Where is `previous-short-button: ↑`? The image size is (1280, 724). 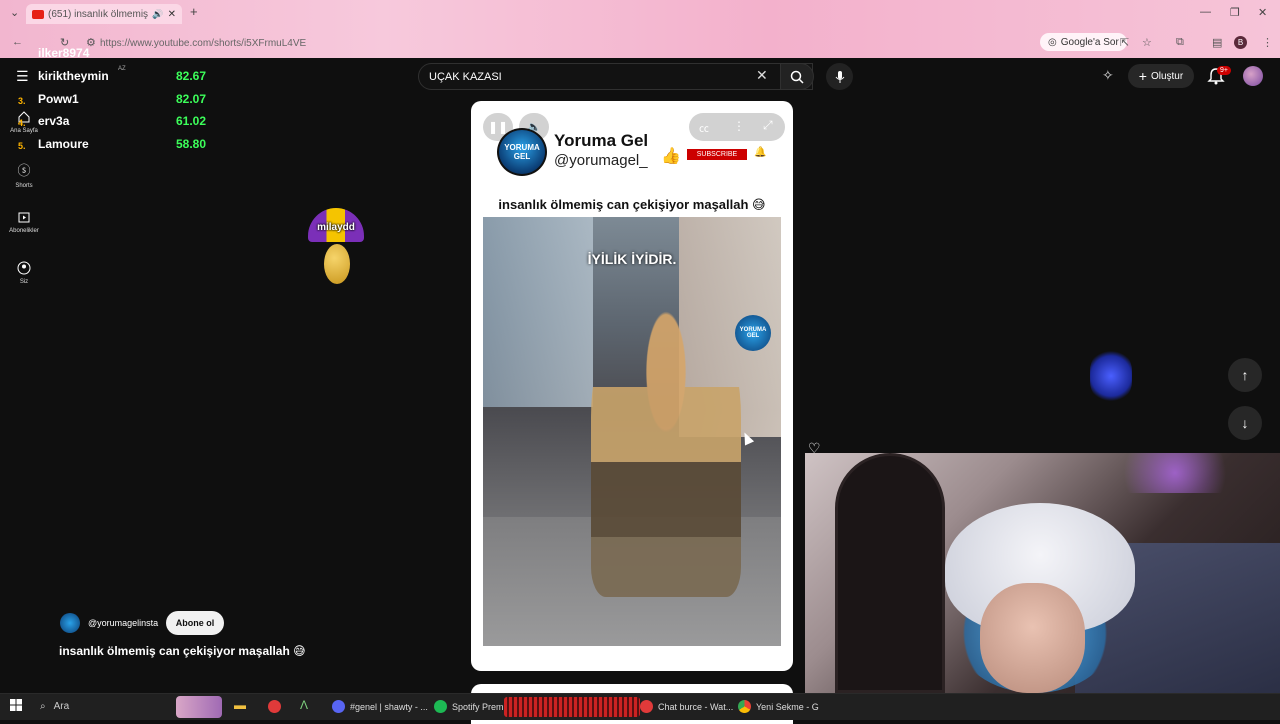 previous-short-button: ↑ is located at coordinates (1245, 375).